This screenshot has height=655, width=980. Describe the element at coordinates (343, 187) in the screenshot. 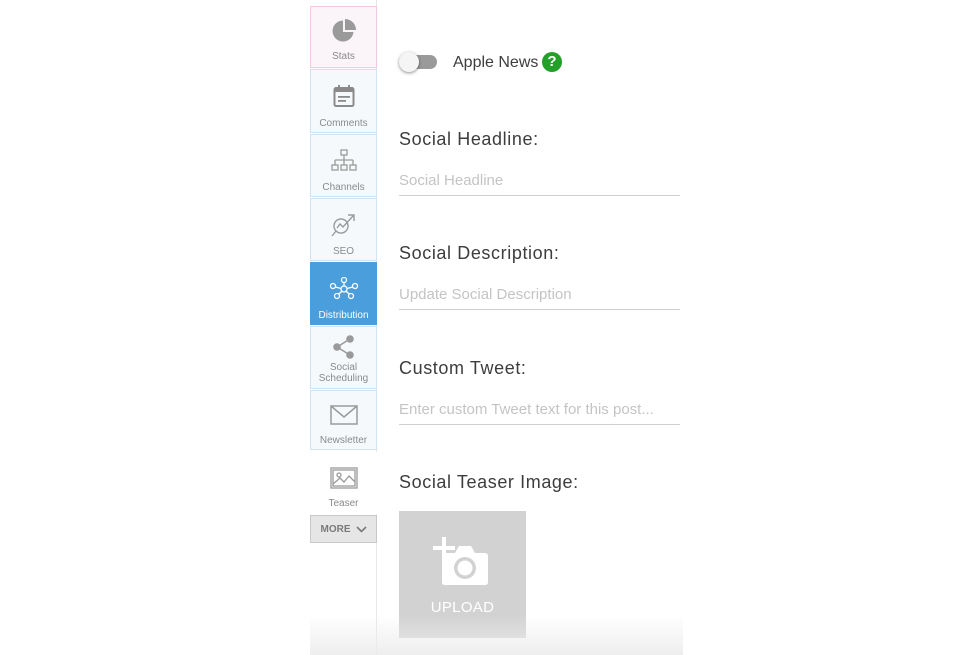

I see `sidebar-item-label: Channels` at that location.